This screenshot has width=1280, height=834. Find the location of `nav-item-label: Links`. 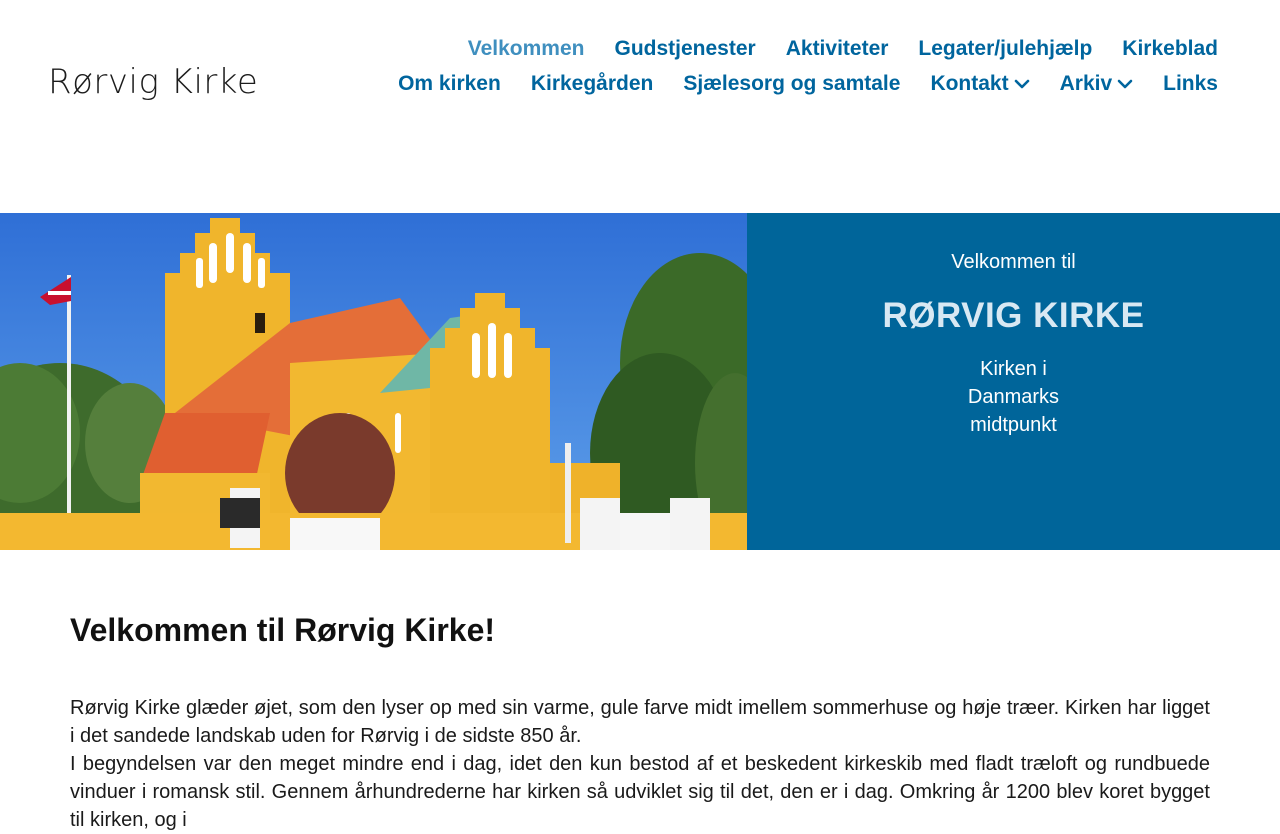

nav-item-label: Links is located at coordinates (1190, 83).